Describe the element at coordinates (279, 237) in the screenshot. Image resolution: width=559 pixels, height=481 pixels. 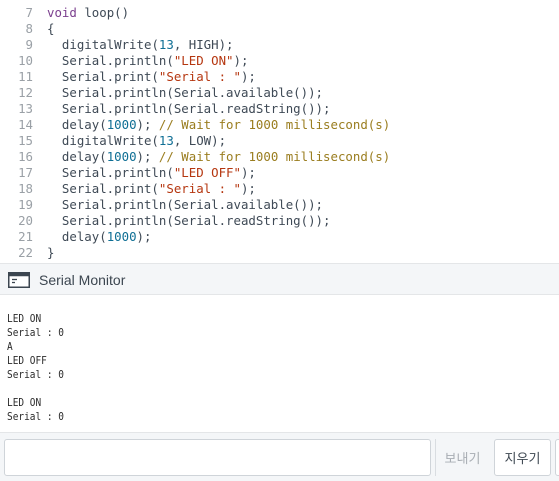
I see `code-line: 21 delay(1000);` at that location.